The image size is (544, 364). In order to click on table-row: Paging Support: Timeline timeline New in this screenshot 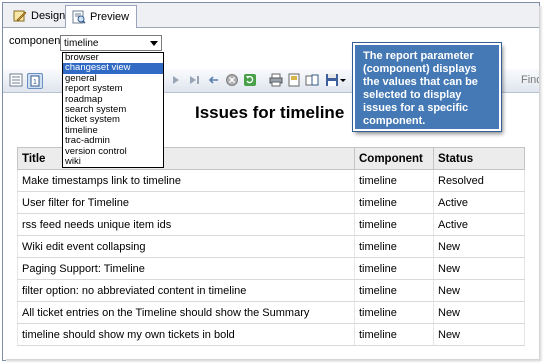, I will do `click(271, 268)`.